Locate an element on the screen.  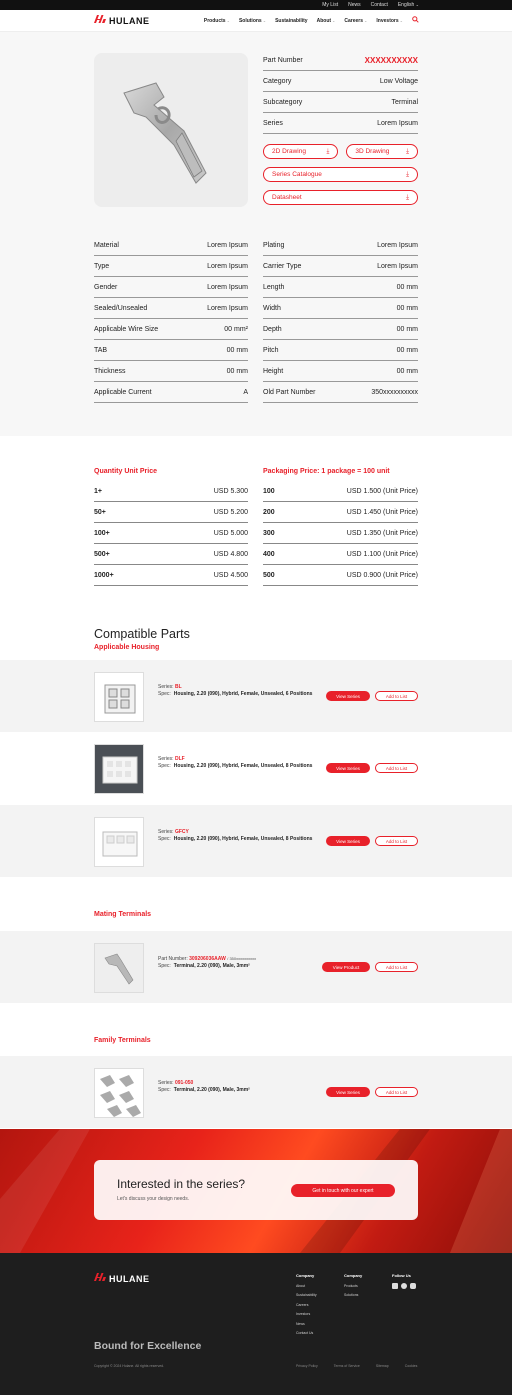
datasheet-button: Datasheet ⤓ is located at coordinates (340, 197).